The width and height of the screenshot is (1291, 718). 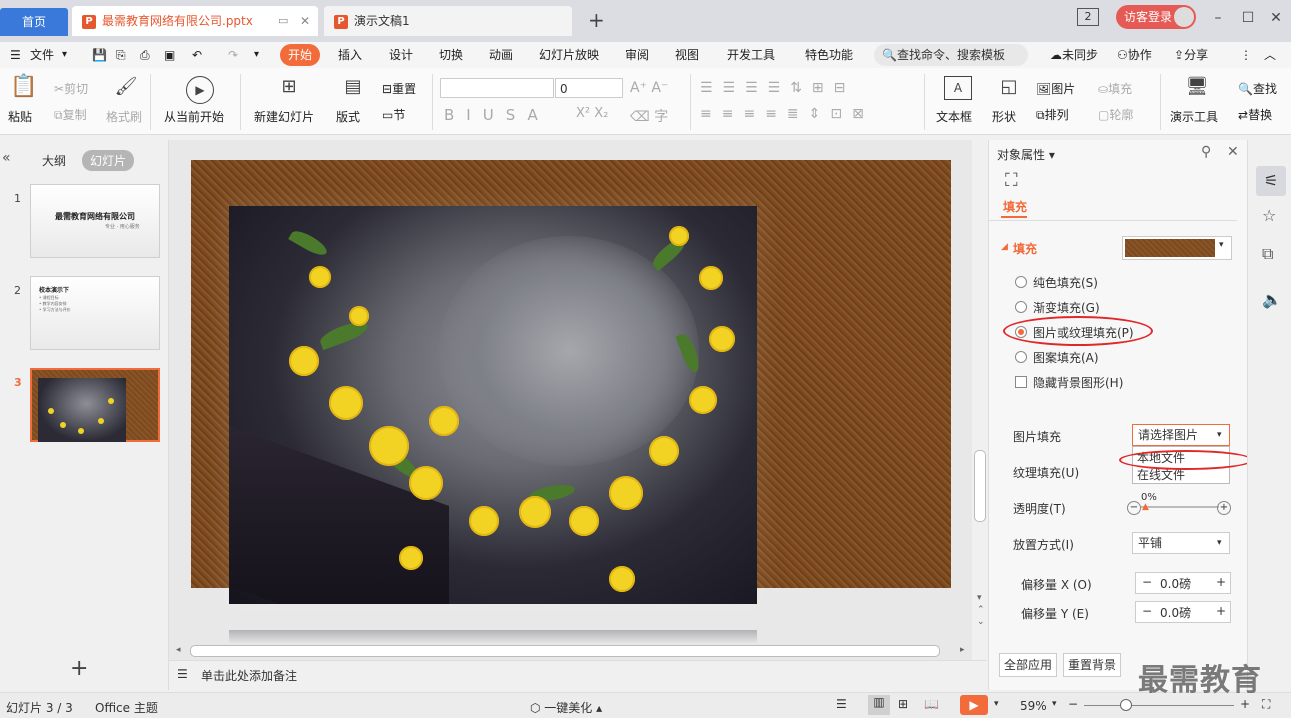 What do you see at coordinates (1257, 88) in the screenshot?
I see `find-button: 🔍查找` at bounding box center [1257, 88].